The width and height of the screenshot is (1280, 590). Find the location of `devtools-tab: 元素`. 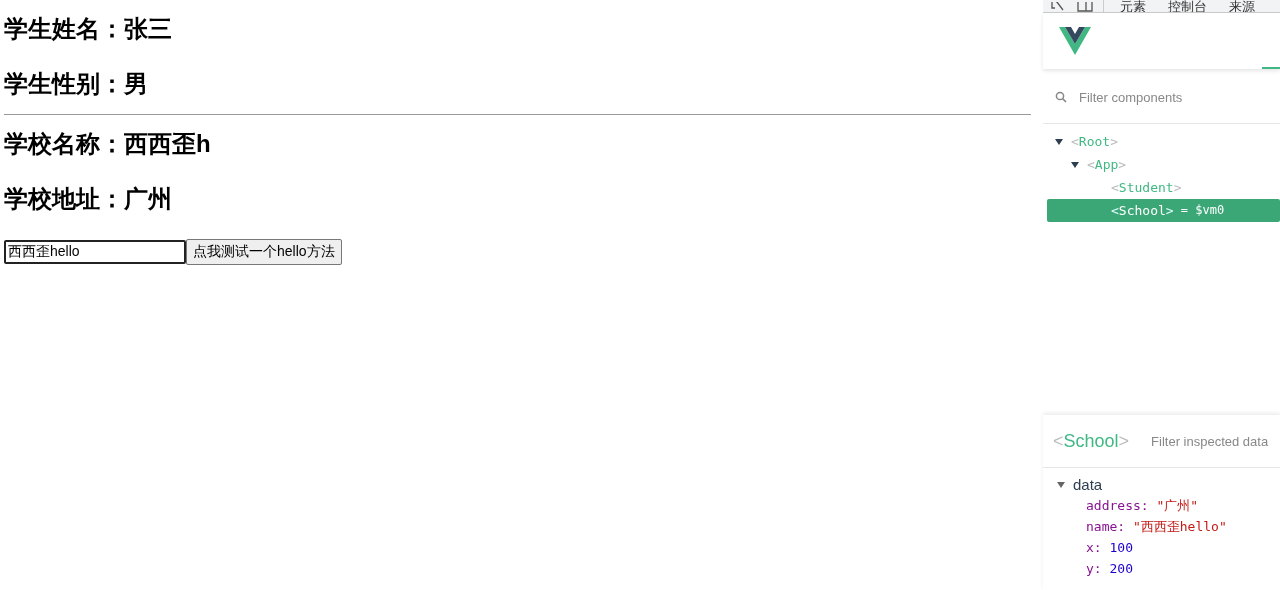

devtools-tab: 元素 is located at coordinates (1133, 6).